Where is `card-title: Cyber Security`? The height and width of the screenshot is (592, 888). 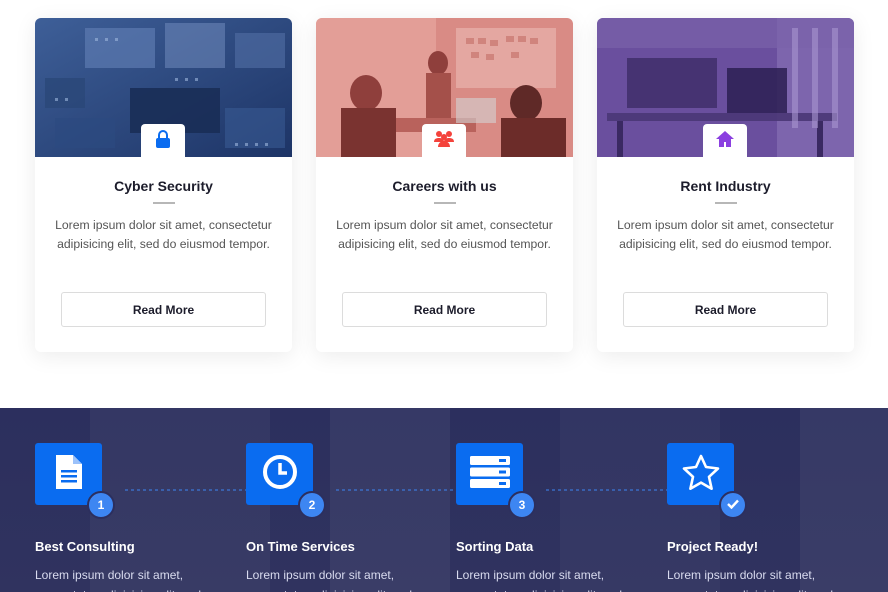 card-title: Cyber Security is located at coordinates (163, 186).